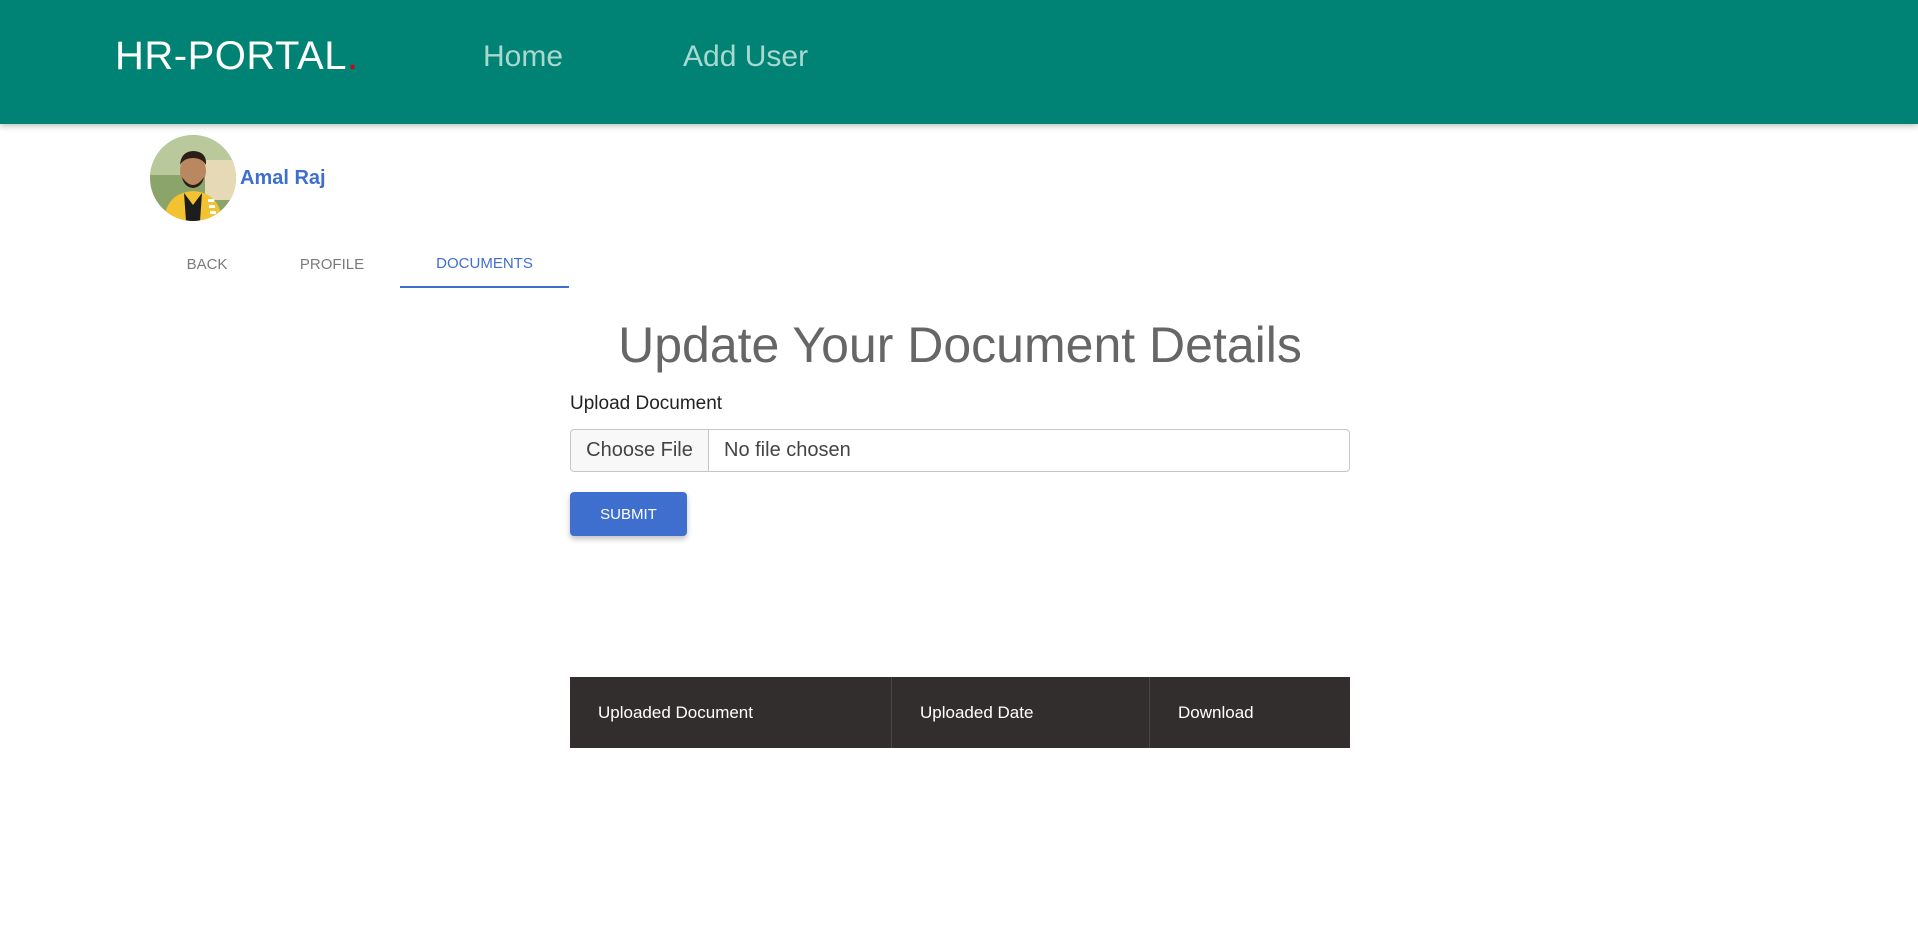 Image resolution: width=1918 pixels, height=931 pixels. What do you see at coordinates (1021, 712) in the screenshot?
I see `column-header-uploaded-date: Uploaded Date` at bounding box center [1021, 712].